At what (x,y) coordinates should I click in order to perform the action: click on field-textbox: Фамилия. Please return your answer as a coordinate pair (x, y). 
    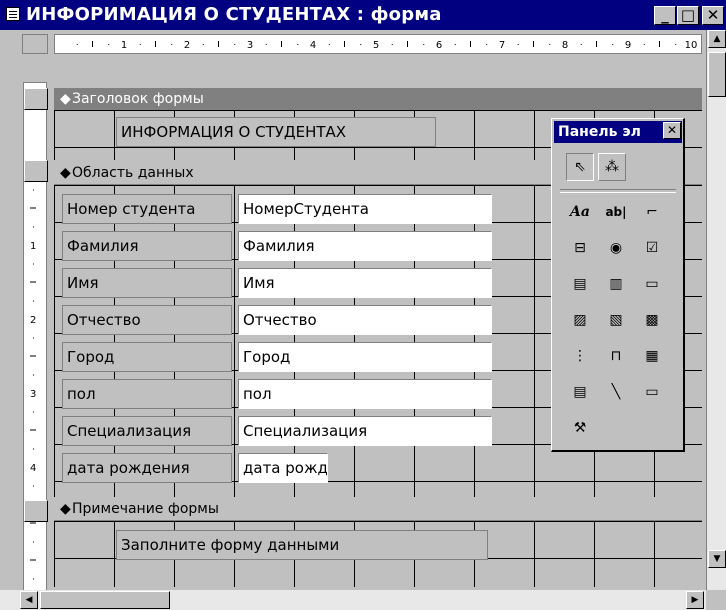
    Looking at the image, I should click on (365, 246).